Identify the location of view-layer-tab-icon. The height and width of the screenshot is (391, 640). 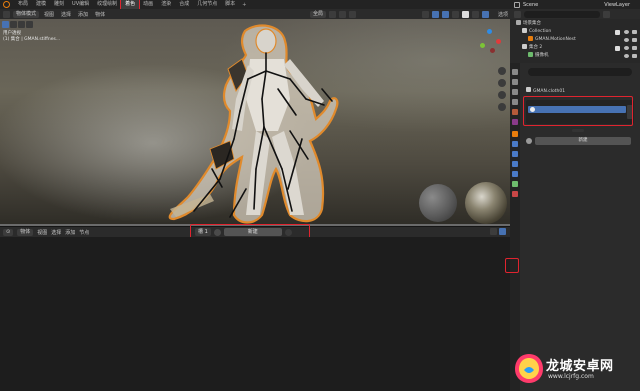
(515, 102).